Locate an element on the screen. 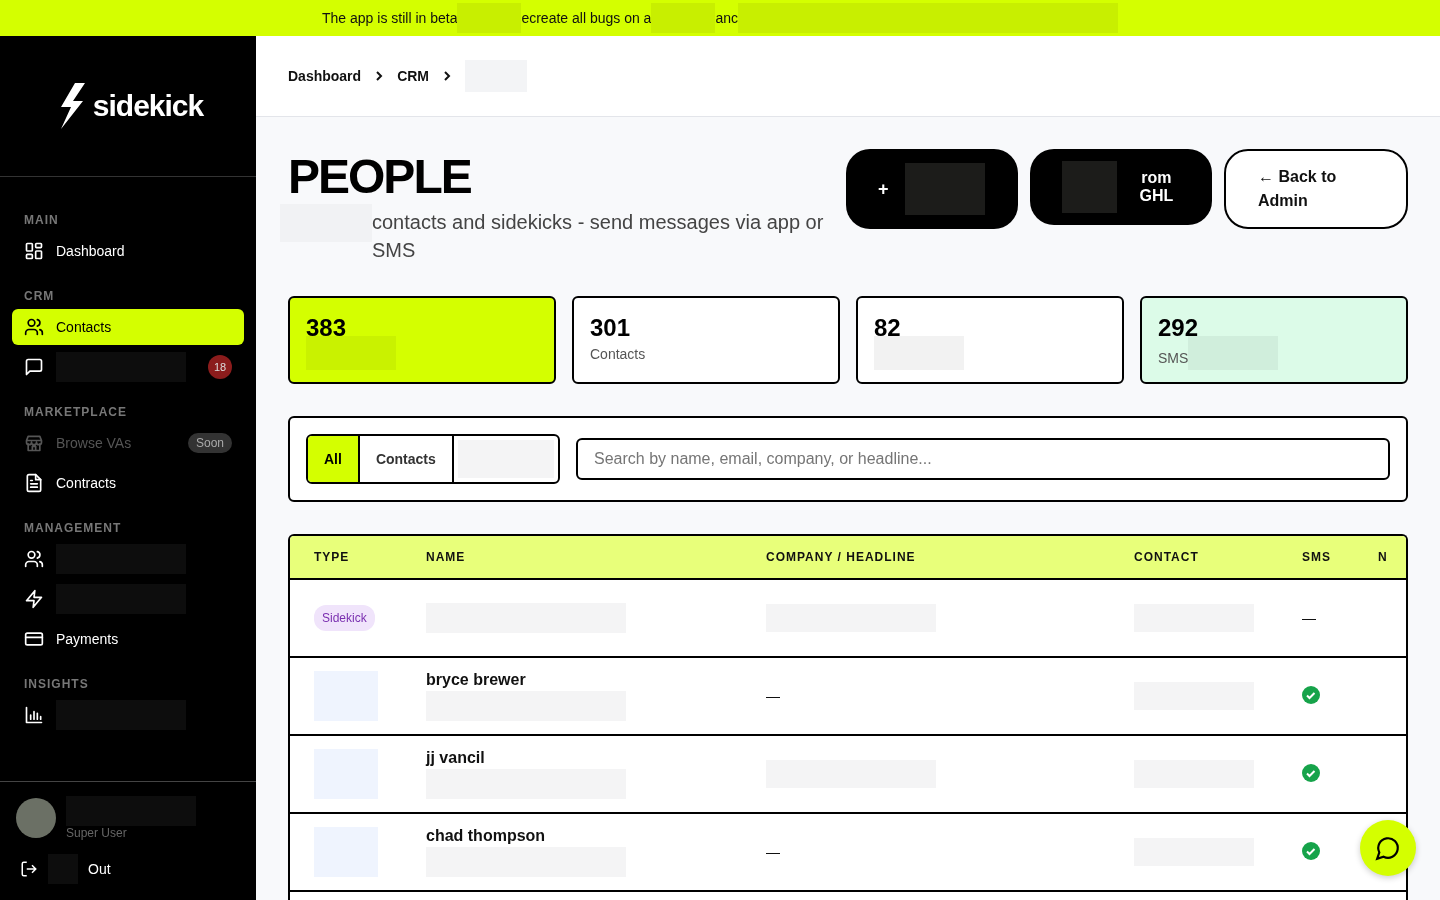  stat-label: SMS is located at coordinates (1173, 358).